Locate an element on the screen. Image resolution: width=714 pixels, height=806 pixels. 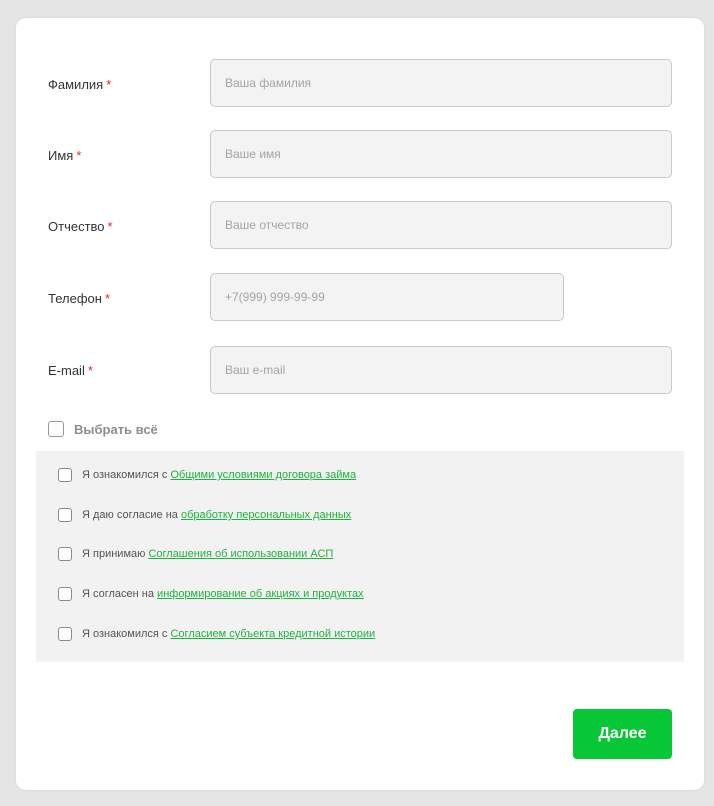
last-name-input is located at coordinates (441, 83).